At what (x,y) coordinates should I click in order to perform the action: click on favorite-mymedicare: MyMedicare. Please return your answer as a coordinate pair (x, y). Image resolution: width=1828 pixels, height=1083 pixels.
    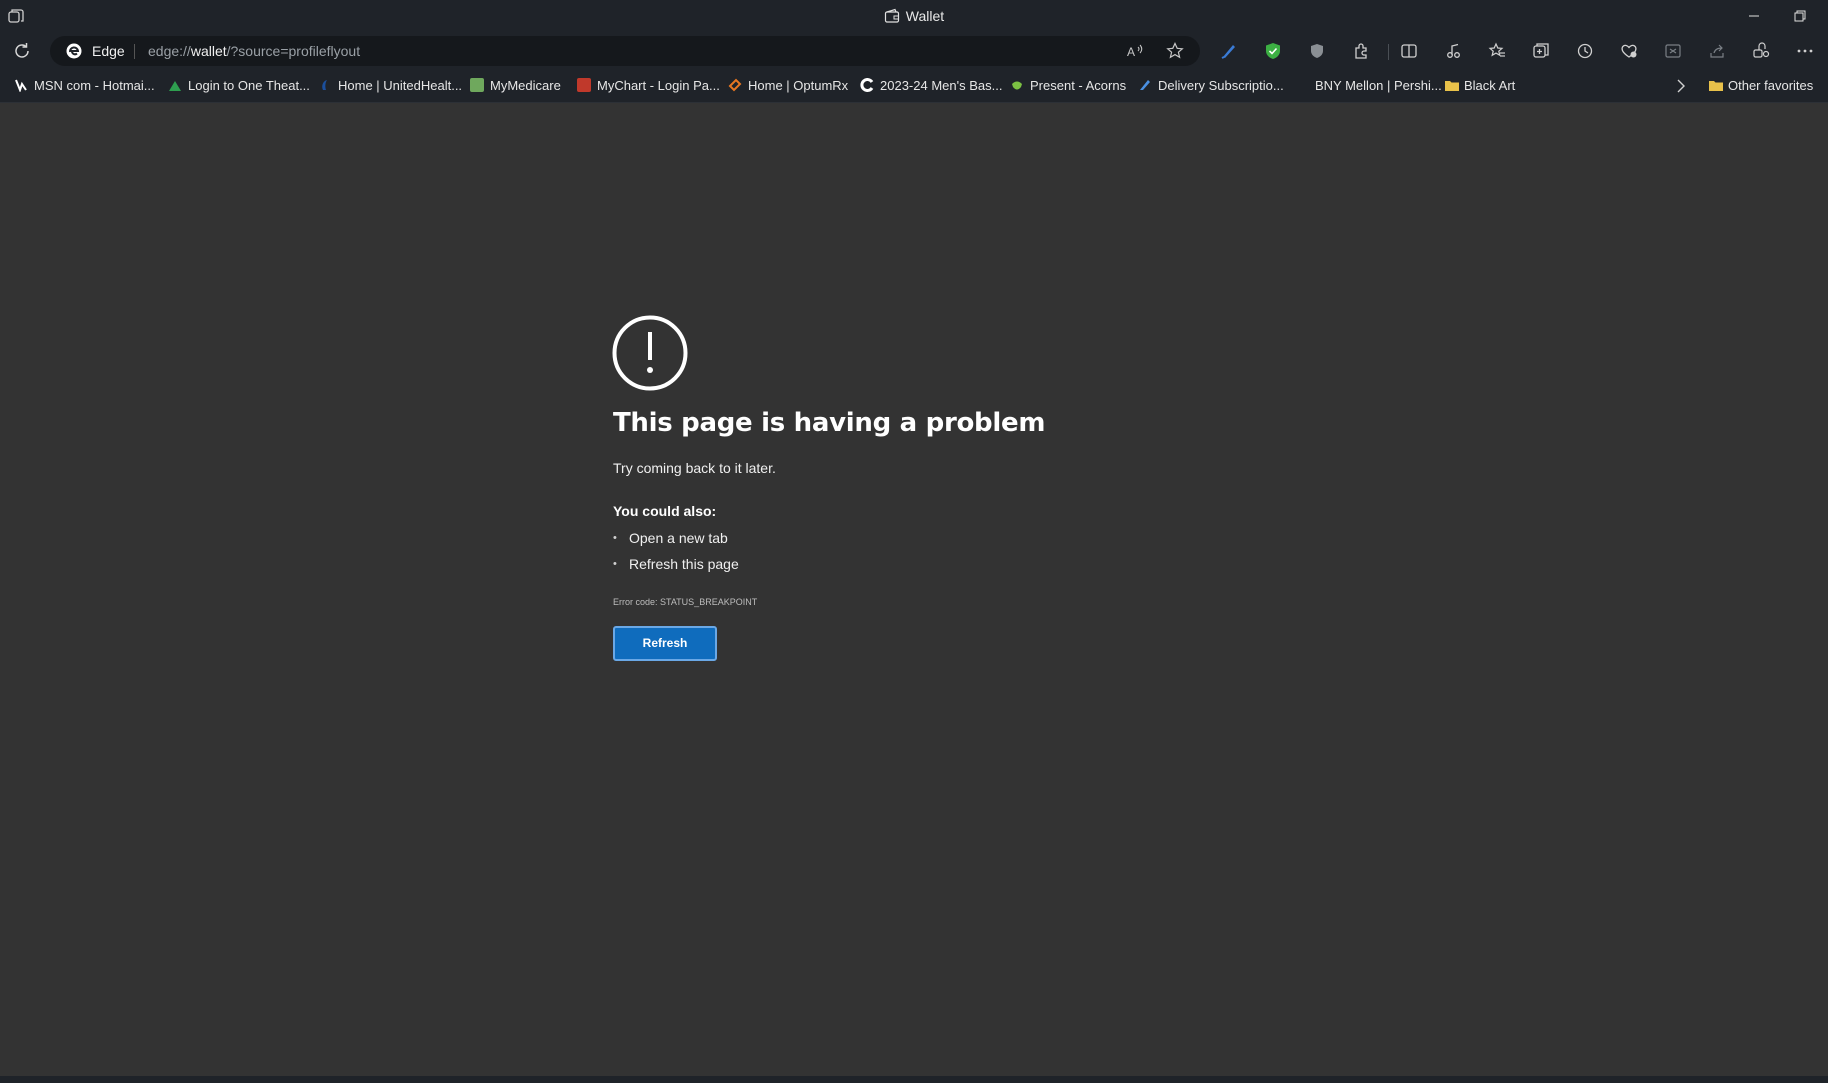
    Looking at the image, I should click on (515, 87).